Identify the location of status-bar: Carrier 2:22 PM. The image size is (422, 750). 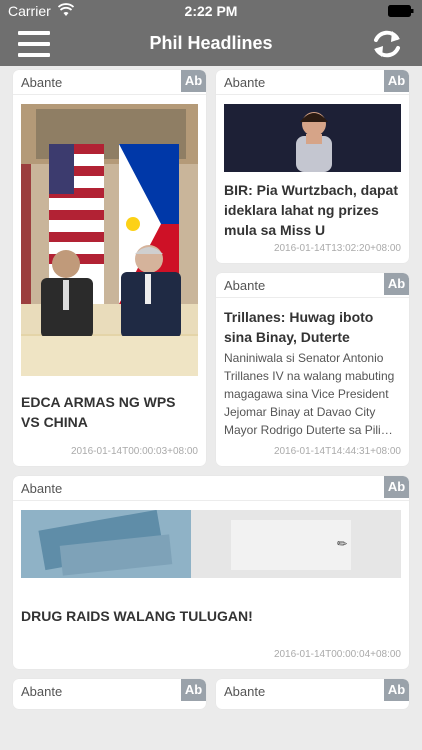
(211, 11).